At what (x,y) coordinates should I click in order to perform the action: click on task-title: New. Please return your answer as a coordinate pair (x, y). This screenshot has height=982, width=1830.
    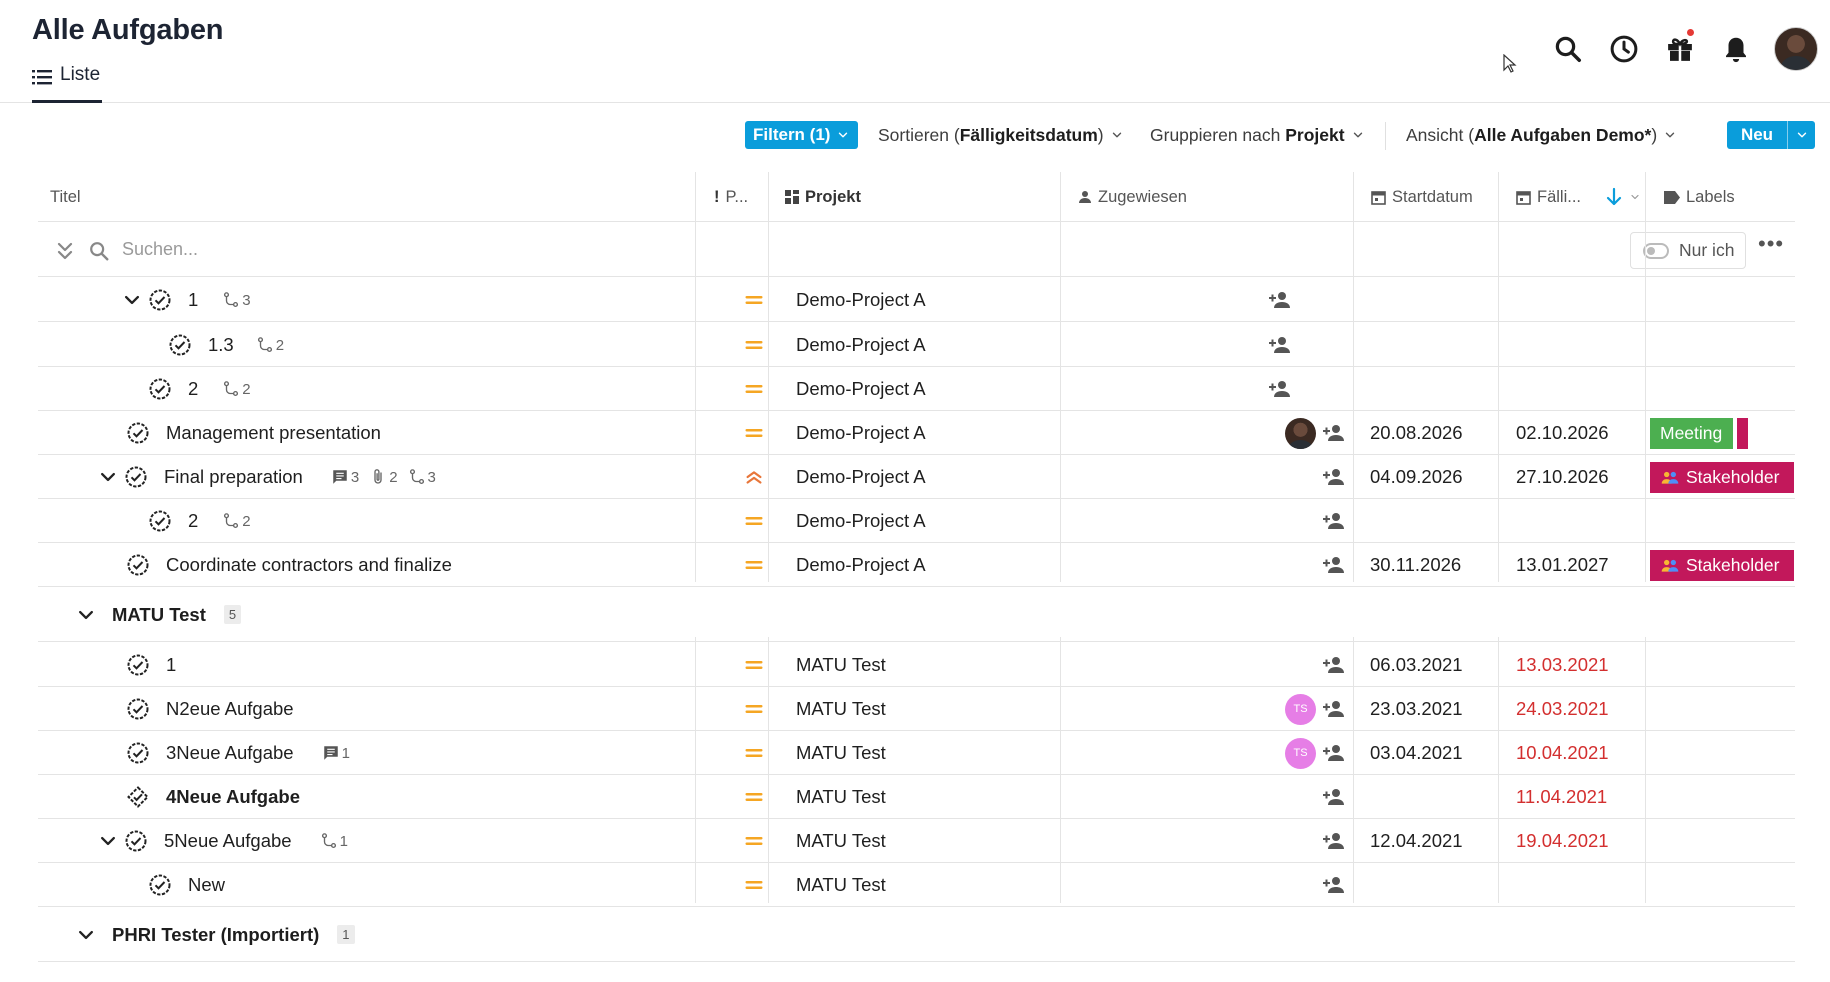
    Looking at the image, I should click on (206, 885).